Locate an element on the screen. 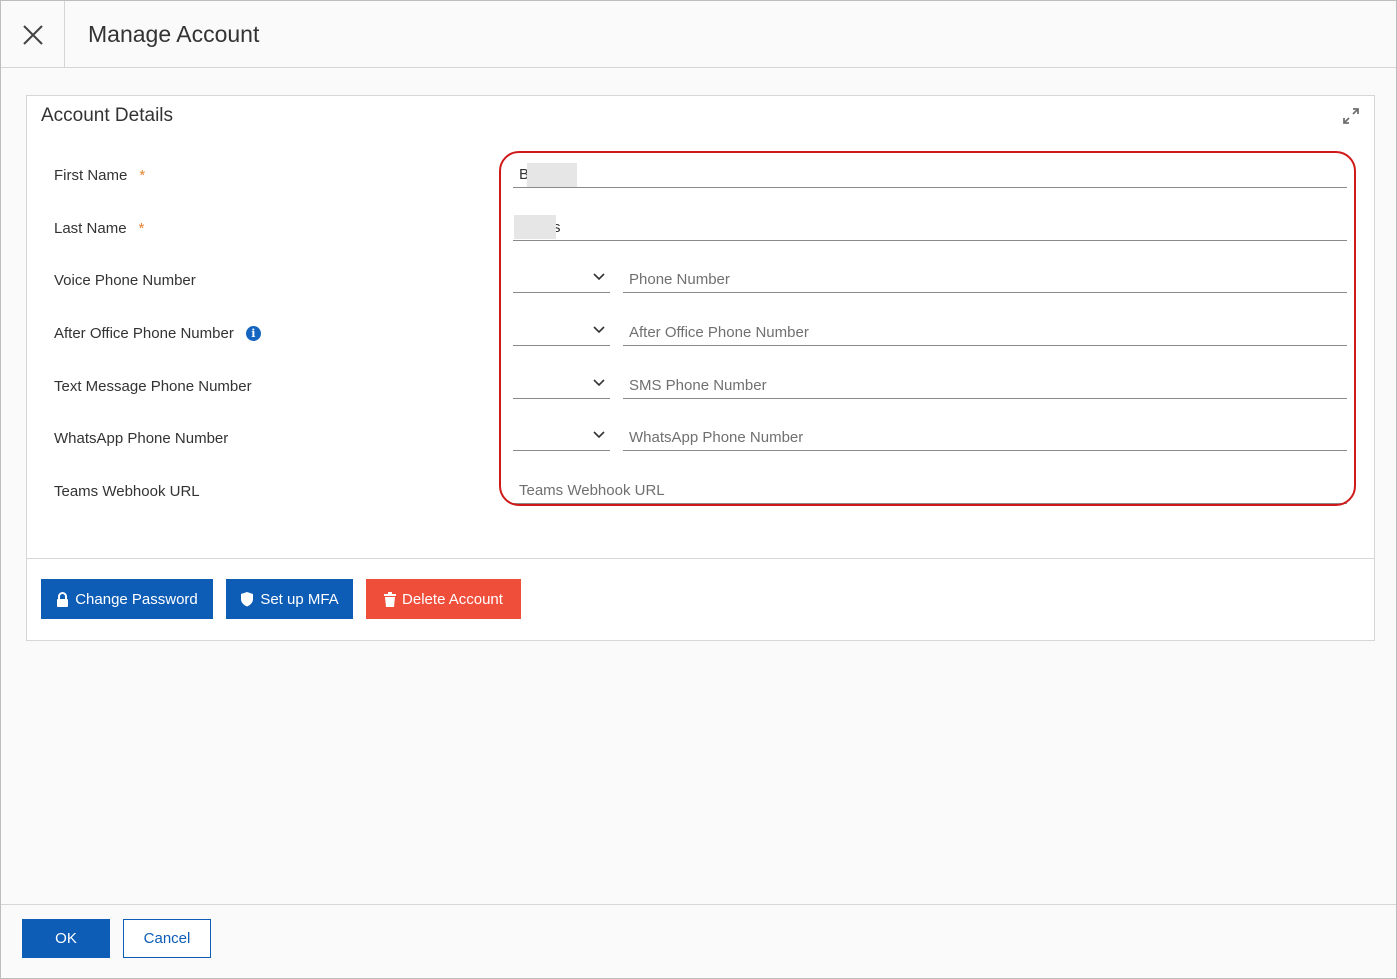 The width and height of the screenshot is (1397, 979). teams-webhook-row: Teams Webhook URL is located at coordinates (701, 498).